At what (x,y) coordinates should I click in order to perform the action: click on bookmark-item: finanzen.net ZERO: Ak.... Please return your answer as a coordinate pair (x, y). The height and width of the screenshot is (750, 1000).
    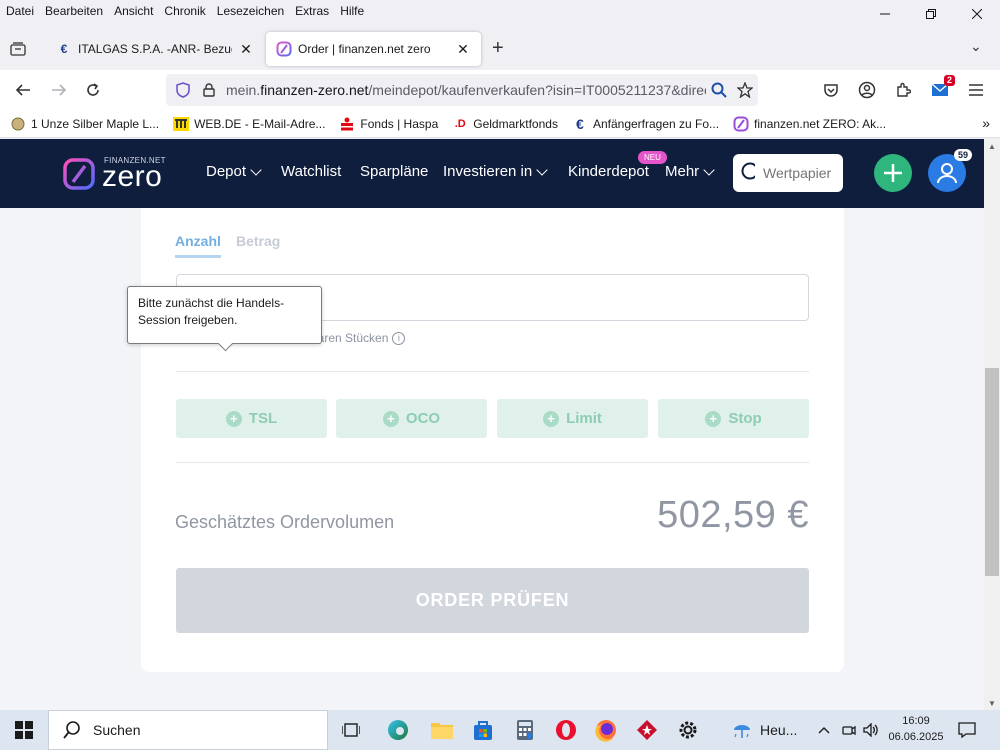
    Looking at the image, I should click on (809, 124).